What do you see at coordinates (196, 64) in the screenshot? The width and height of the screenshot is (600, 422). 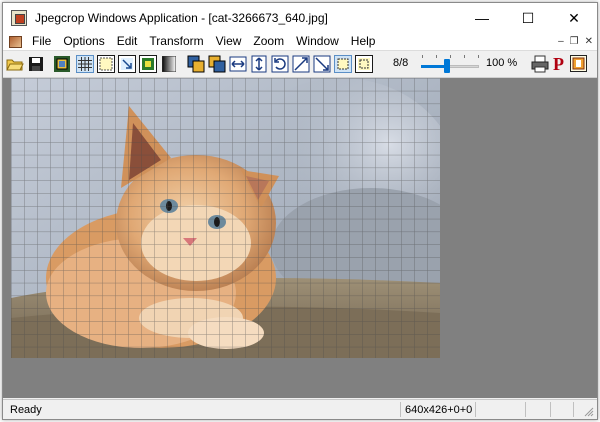 I see `copy-image-icon` at bounding box center [196, 64].